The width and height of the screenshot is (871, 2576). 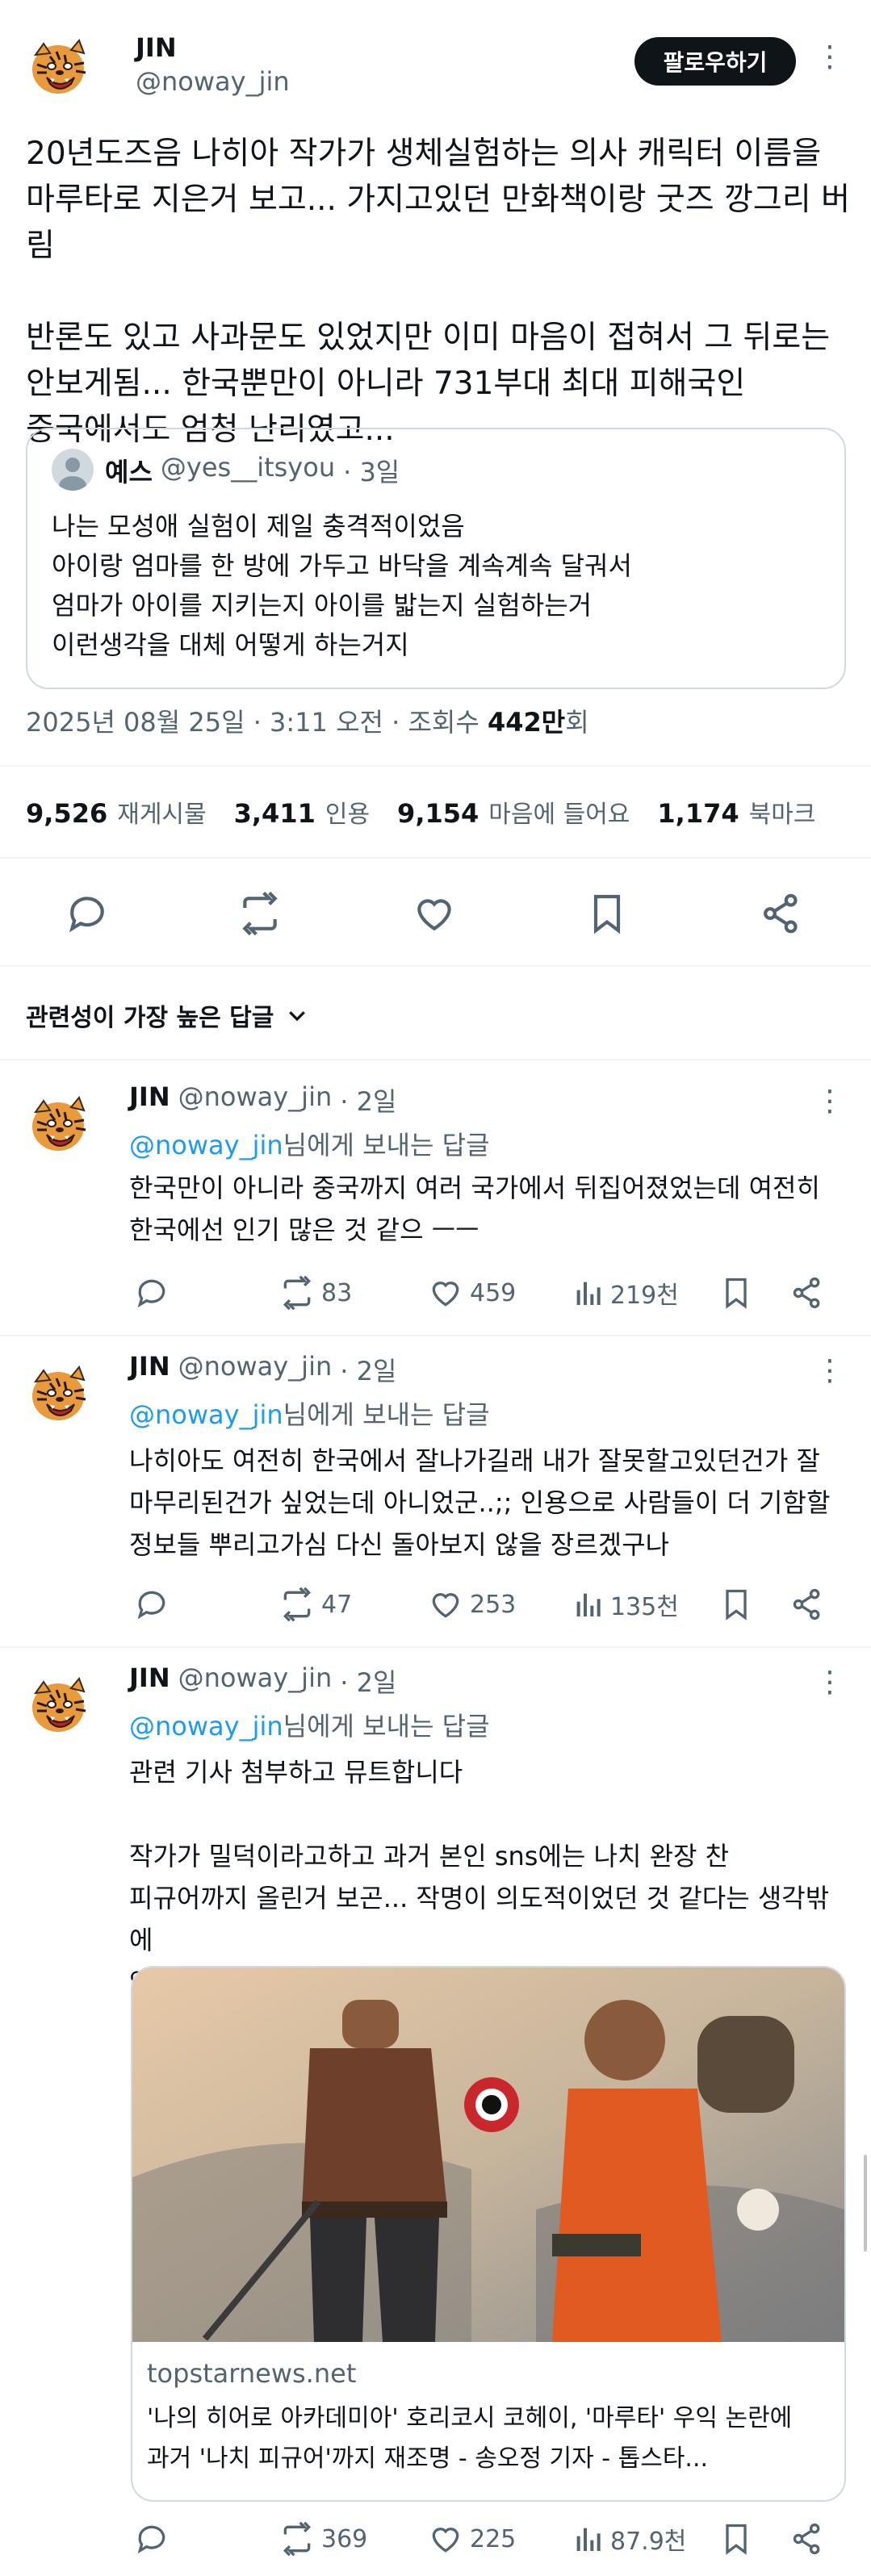 I want to click on reply-sort-dropdown: 관련성이 가장 높은 답글, so click(x=167, y=1015).